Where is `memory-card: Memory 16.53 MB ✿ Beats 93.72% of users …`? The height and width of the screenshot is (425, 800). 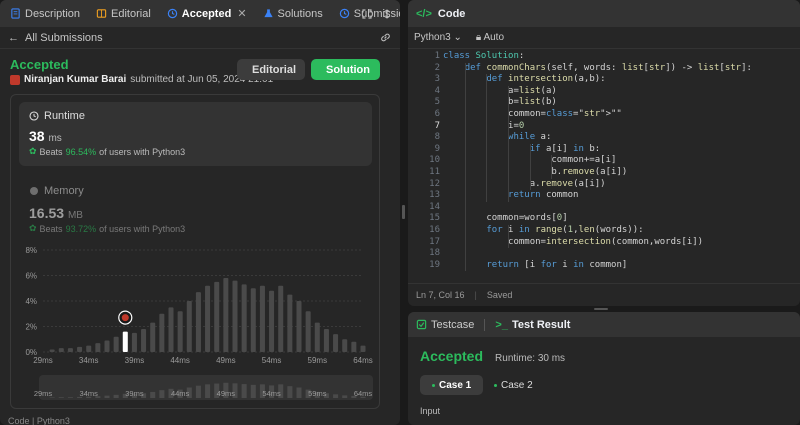 memory-card: Memory 16.53 MB ✿ Beats 93.72% of users … is located at coordinates (107, 209).